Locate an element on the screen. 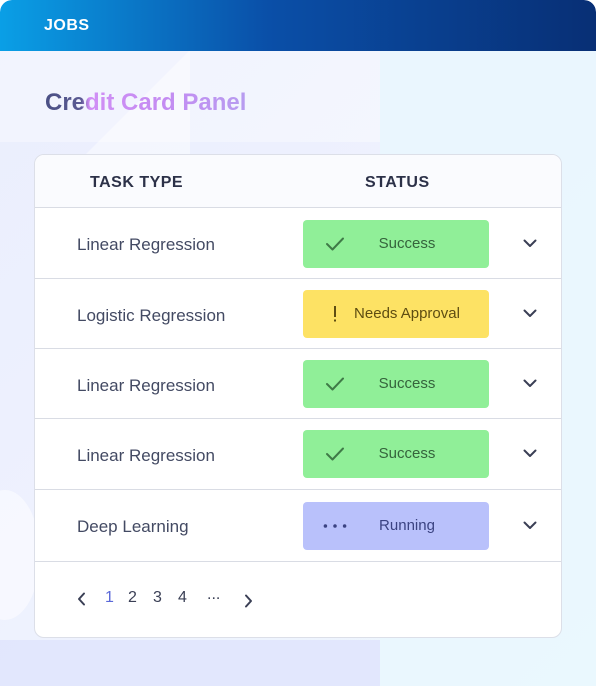  header-bar: JOBS is located at coordinates (298, 25).